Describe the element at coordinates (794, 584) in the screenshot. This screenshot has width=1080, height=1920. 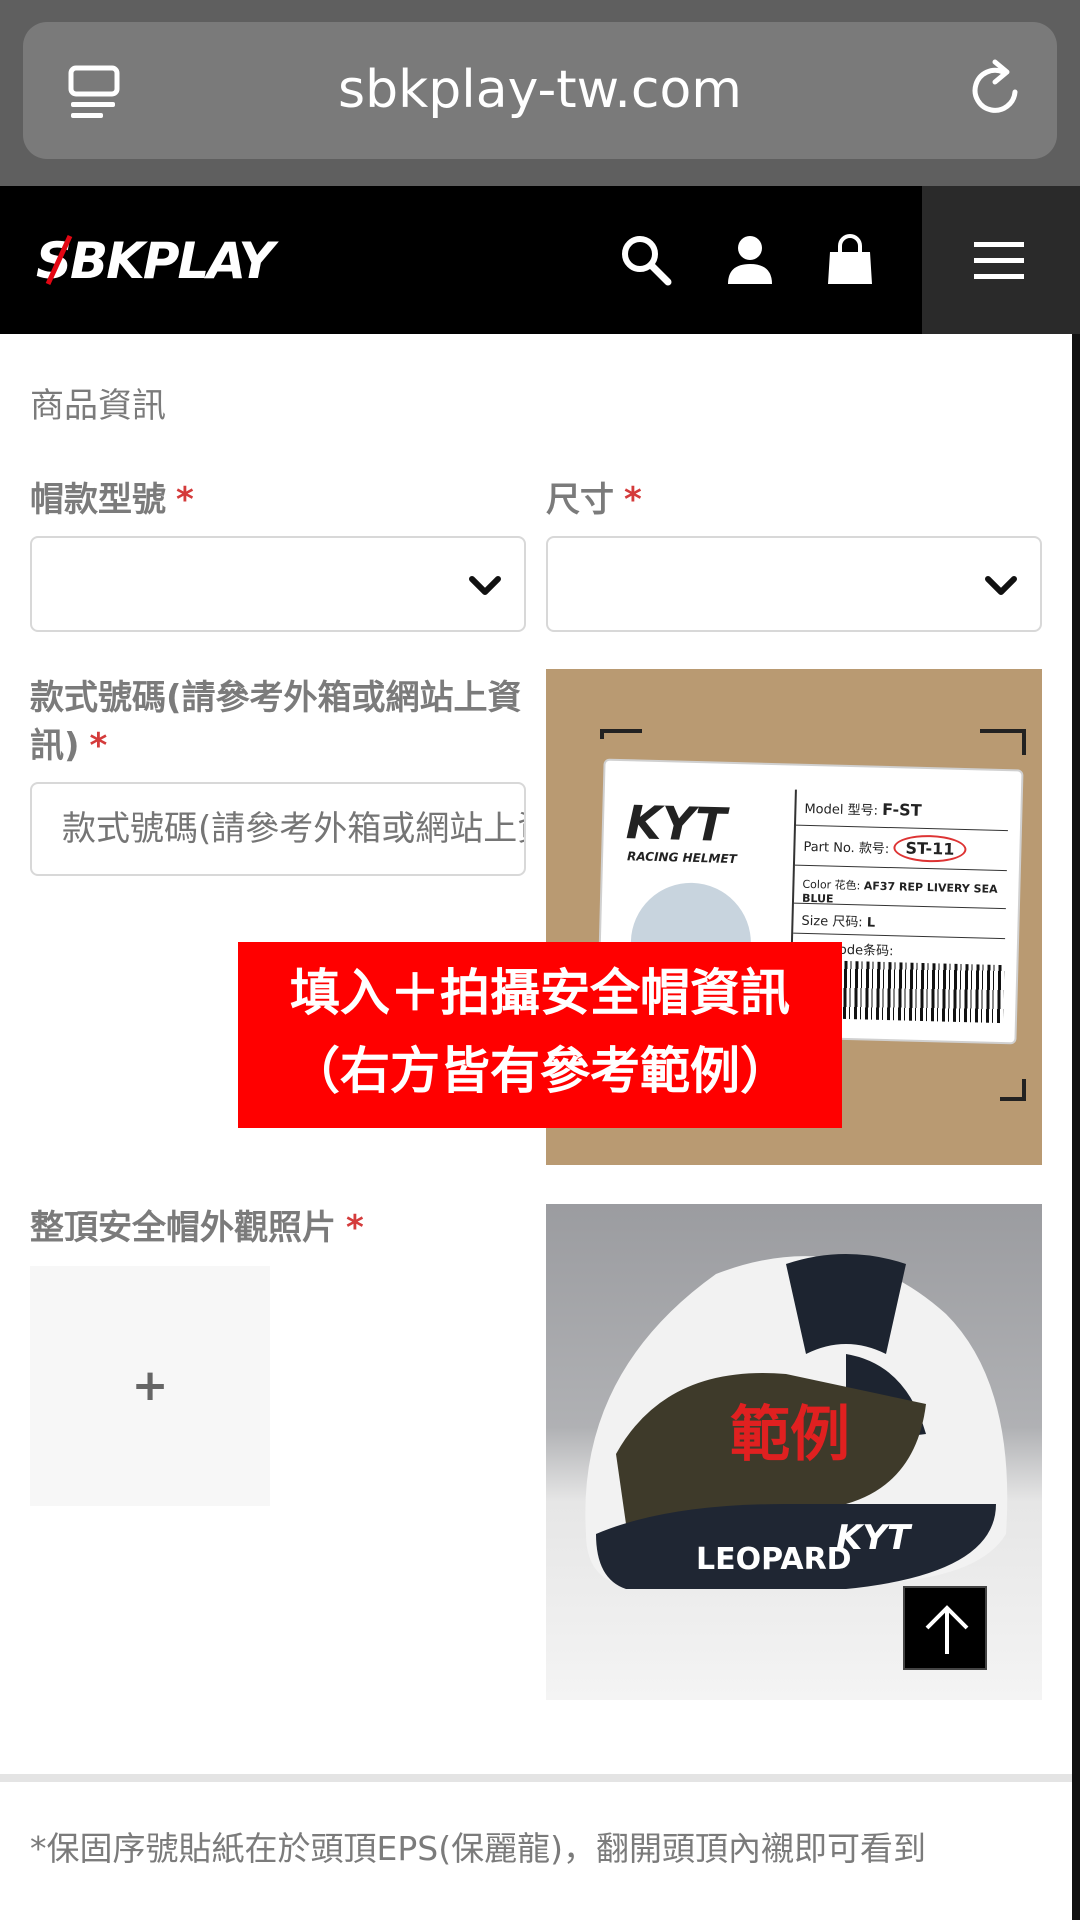
I see `size-select` at that location.